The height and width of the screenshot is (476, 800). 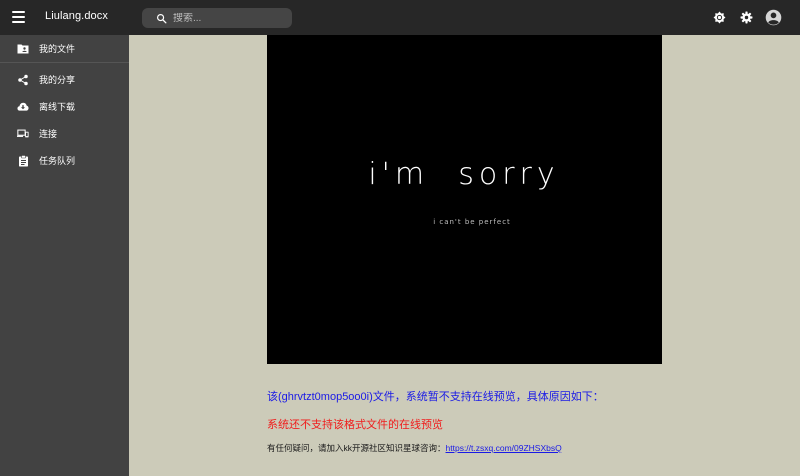 What do you see at coordinates (356, 448) in the screenshot?
I see `help-text: 有任何疑问，请加入kk开源社区知识星球咨询：` at bounding box center [356, 448].